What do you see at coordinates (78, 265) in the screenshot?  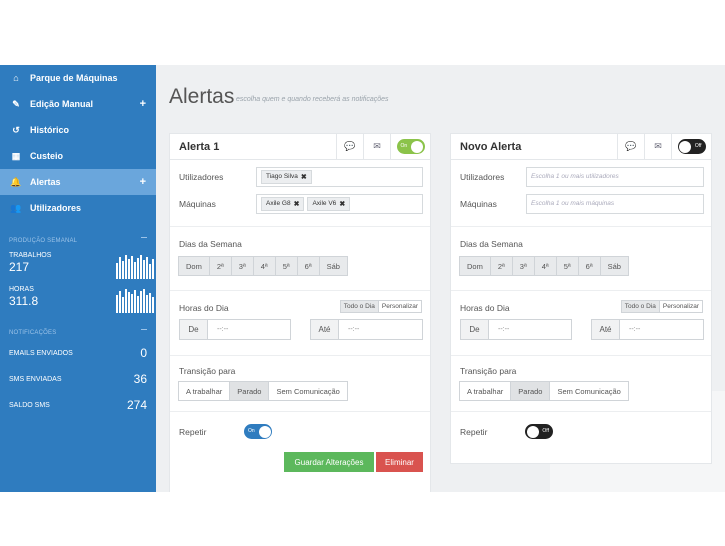 I see `stat-trabalhos: TRABALHOS 217` at bounding box center [78, 265].